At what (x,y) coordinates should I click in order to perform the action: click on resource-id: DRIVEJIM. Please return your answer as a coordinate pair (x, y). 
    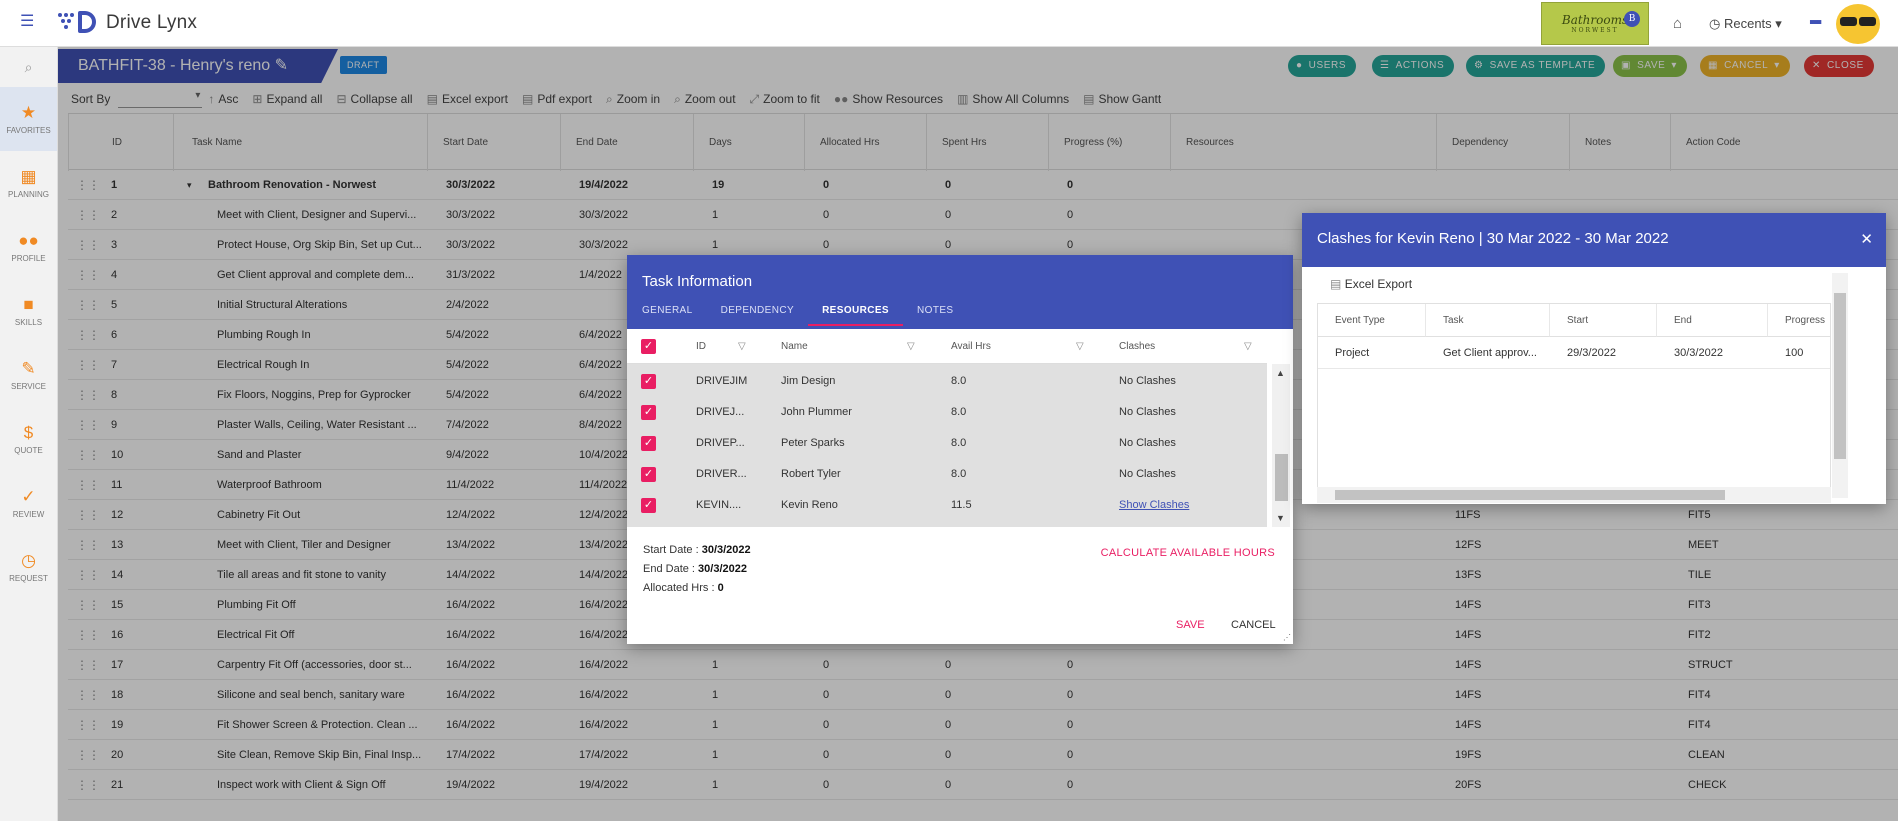
    Looking at the image, I should click on (722, 381).